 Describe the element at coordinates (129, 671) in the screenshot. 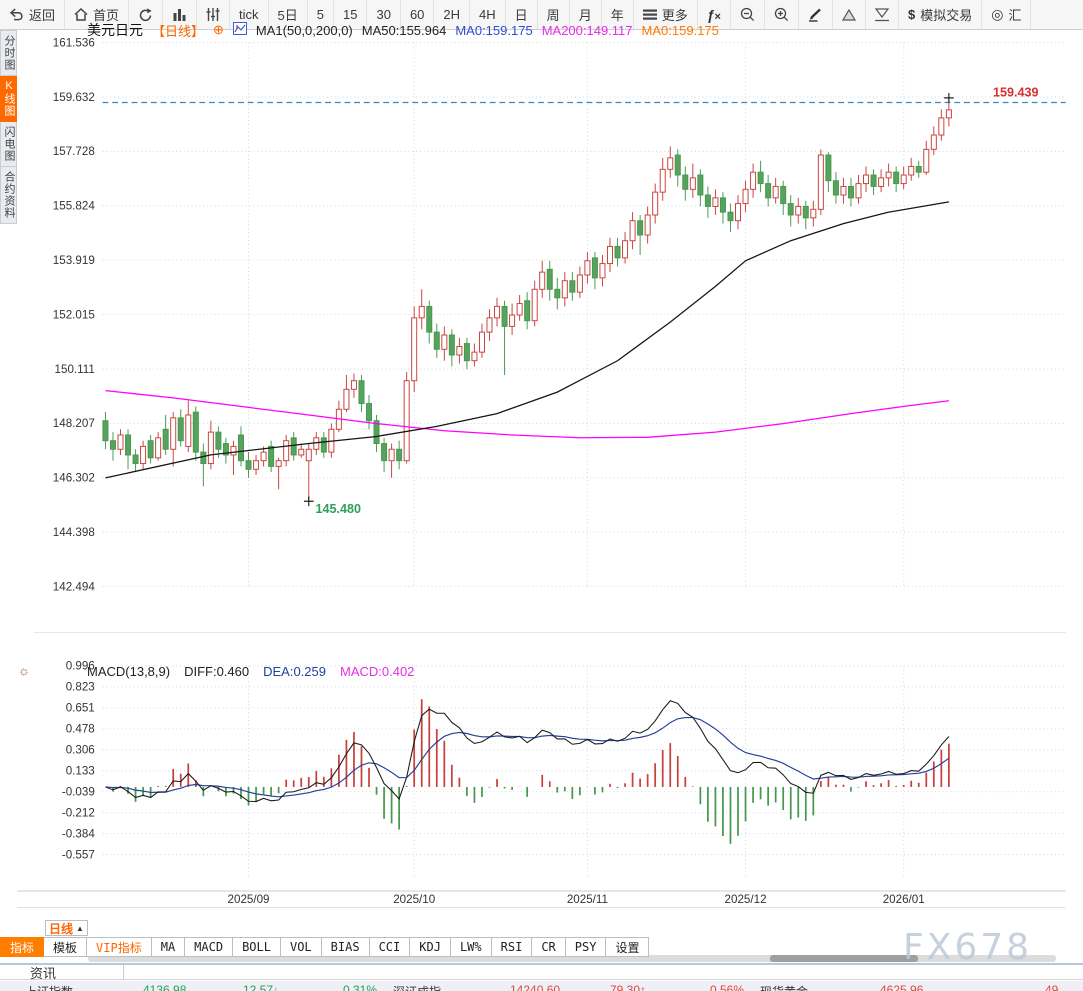

I see `macd-title: MACD(13,8,9)` at that location.